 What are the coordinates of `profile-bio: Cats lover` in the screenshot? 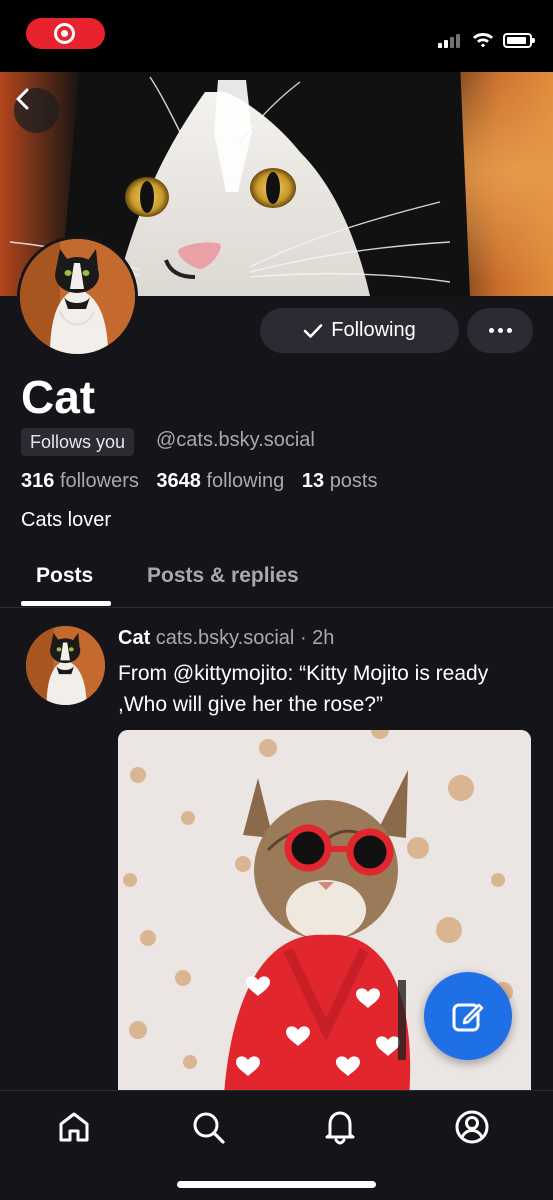 It's located at (66, 520).